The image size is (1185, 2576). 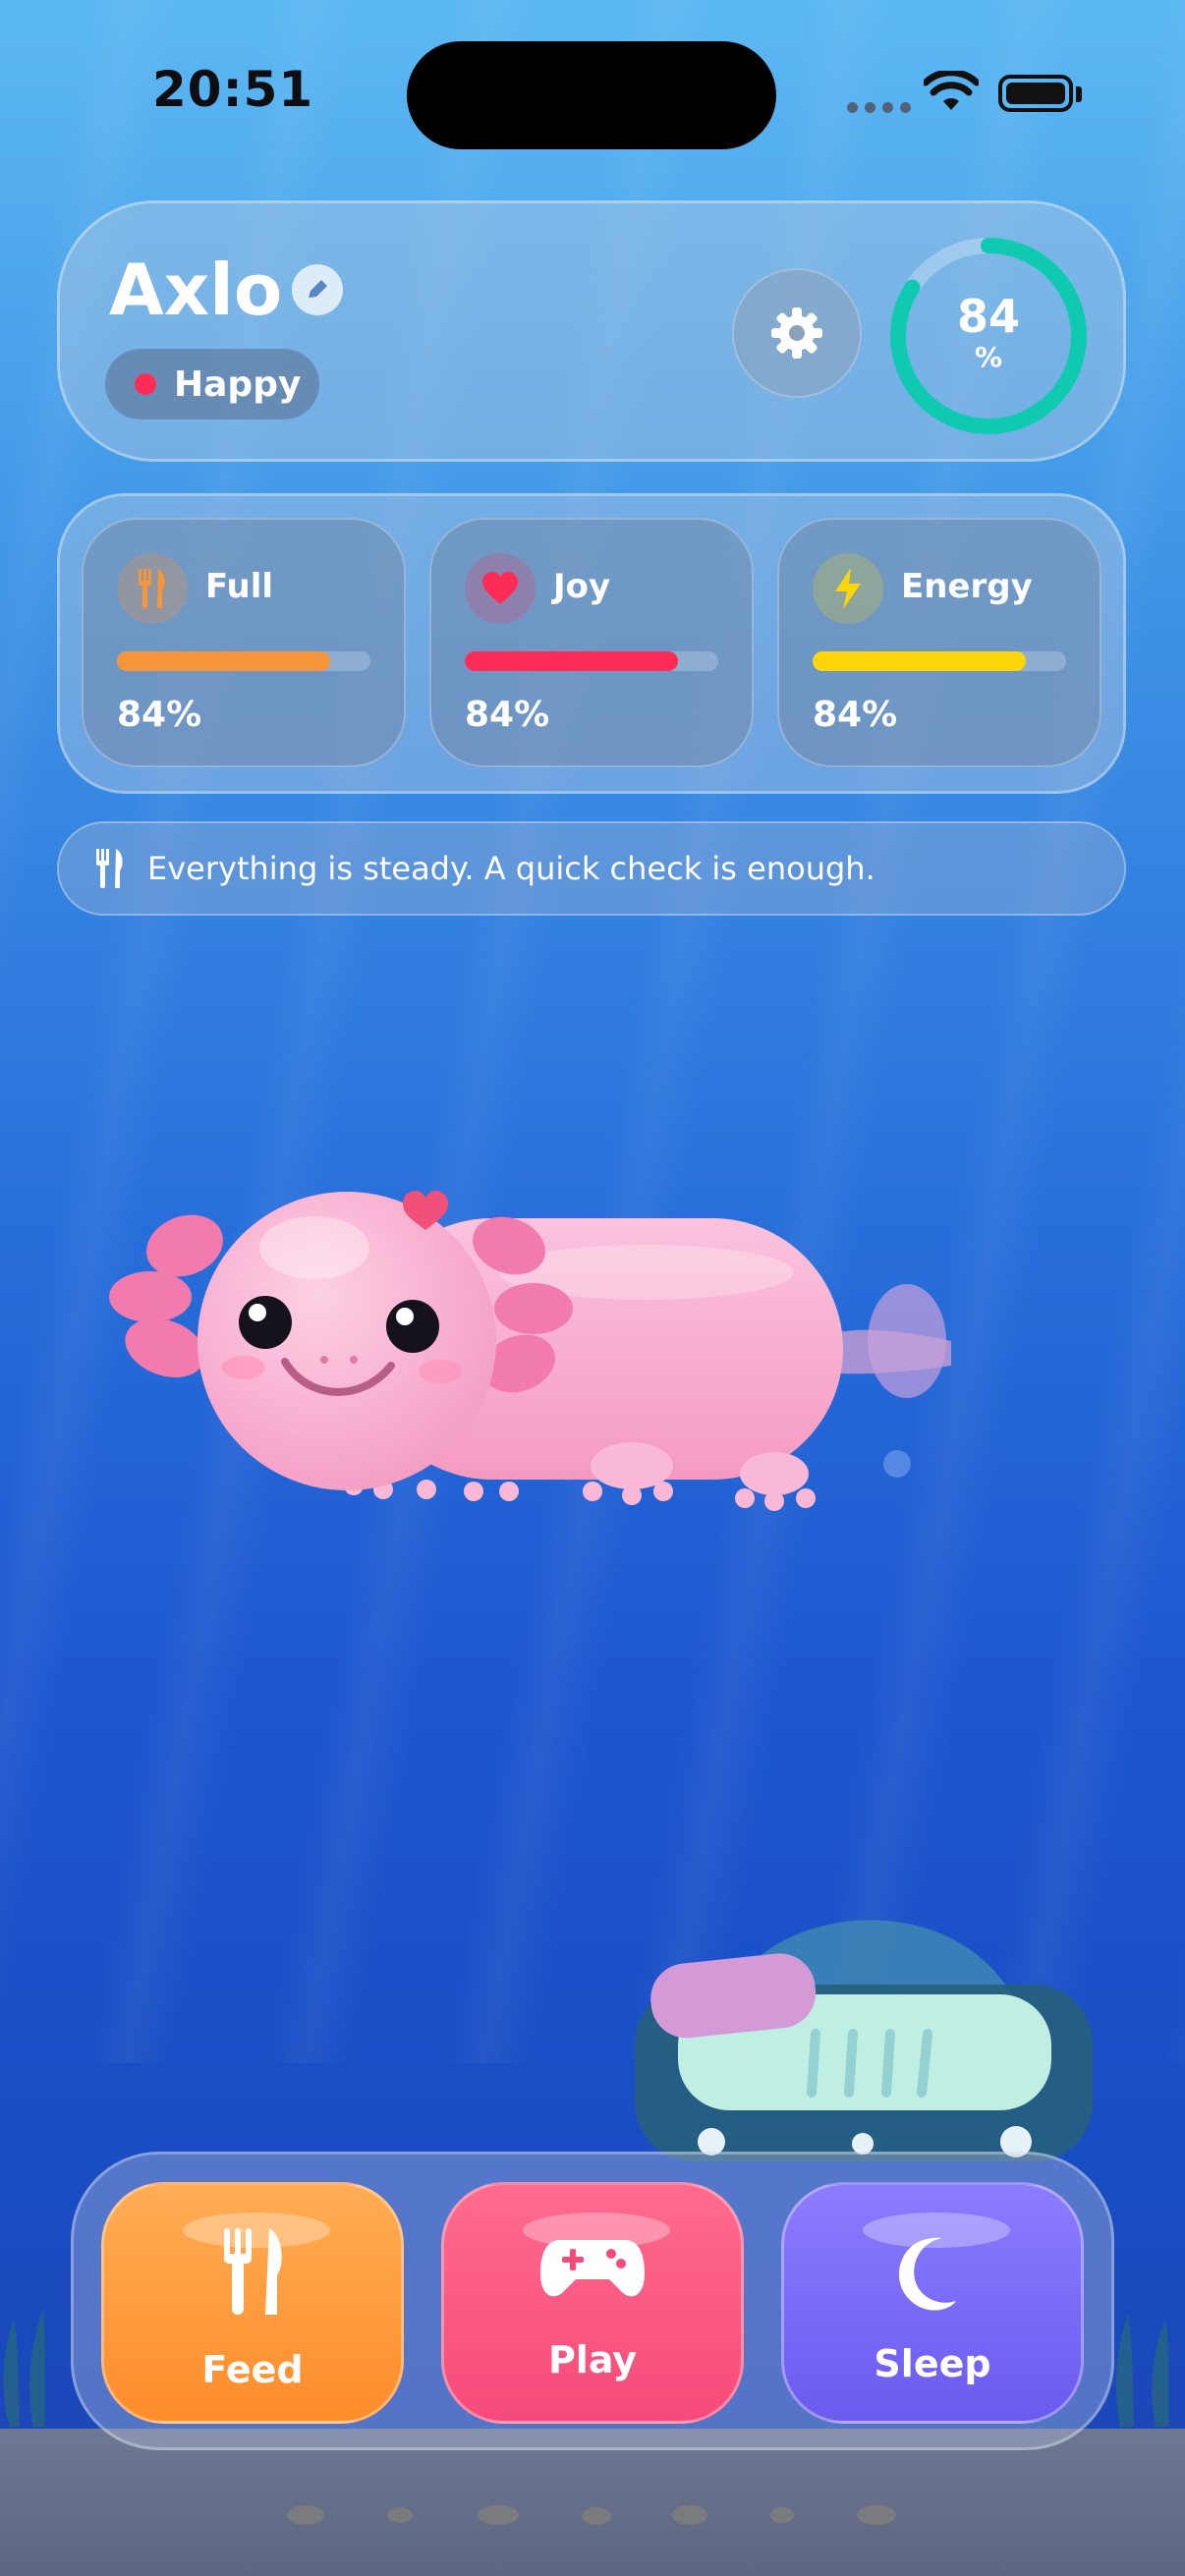 I want to click on battery-cap, so click(x=1079, y=94).